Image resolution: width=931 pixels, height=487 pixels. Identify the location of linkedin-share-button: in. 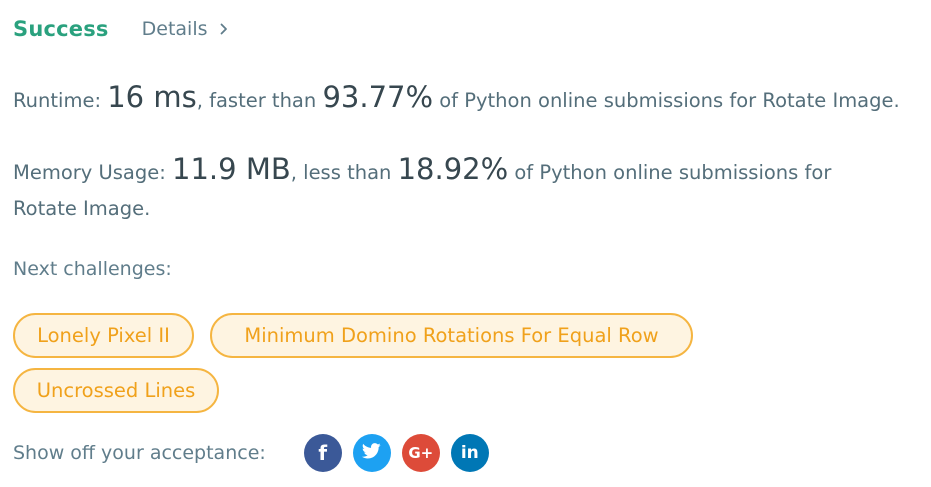
(469, 453).